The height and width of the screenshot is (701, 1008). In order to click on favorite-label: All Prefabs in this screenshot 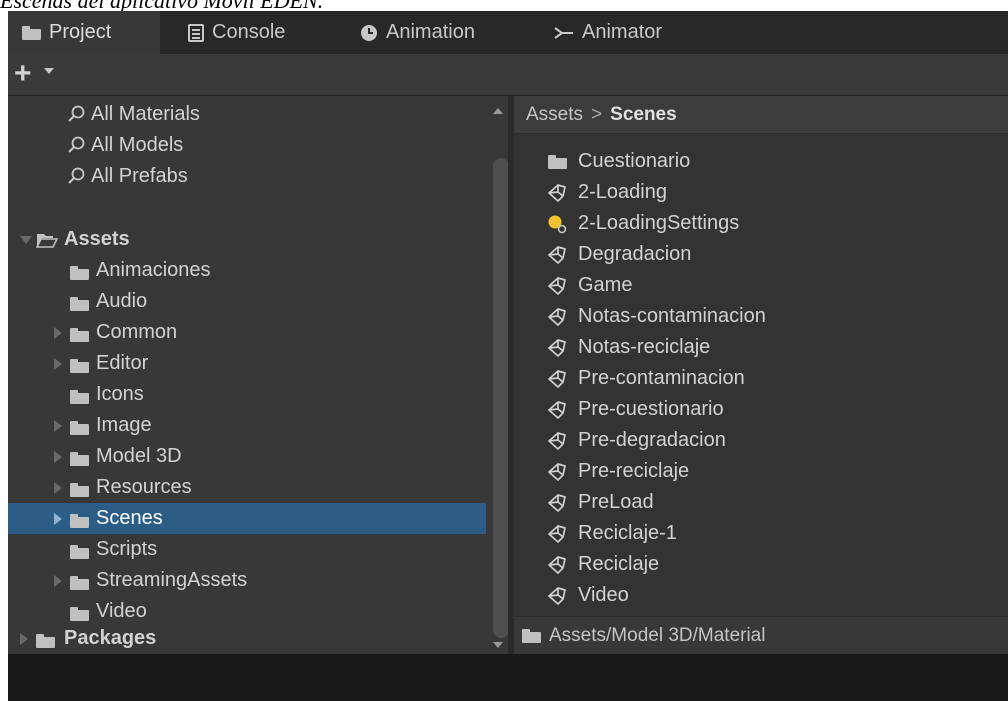, I will do `click(139, 176)`.